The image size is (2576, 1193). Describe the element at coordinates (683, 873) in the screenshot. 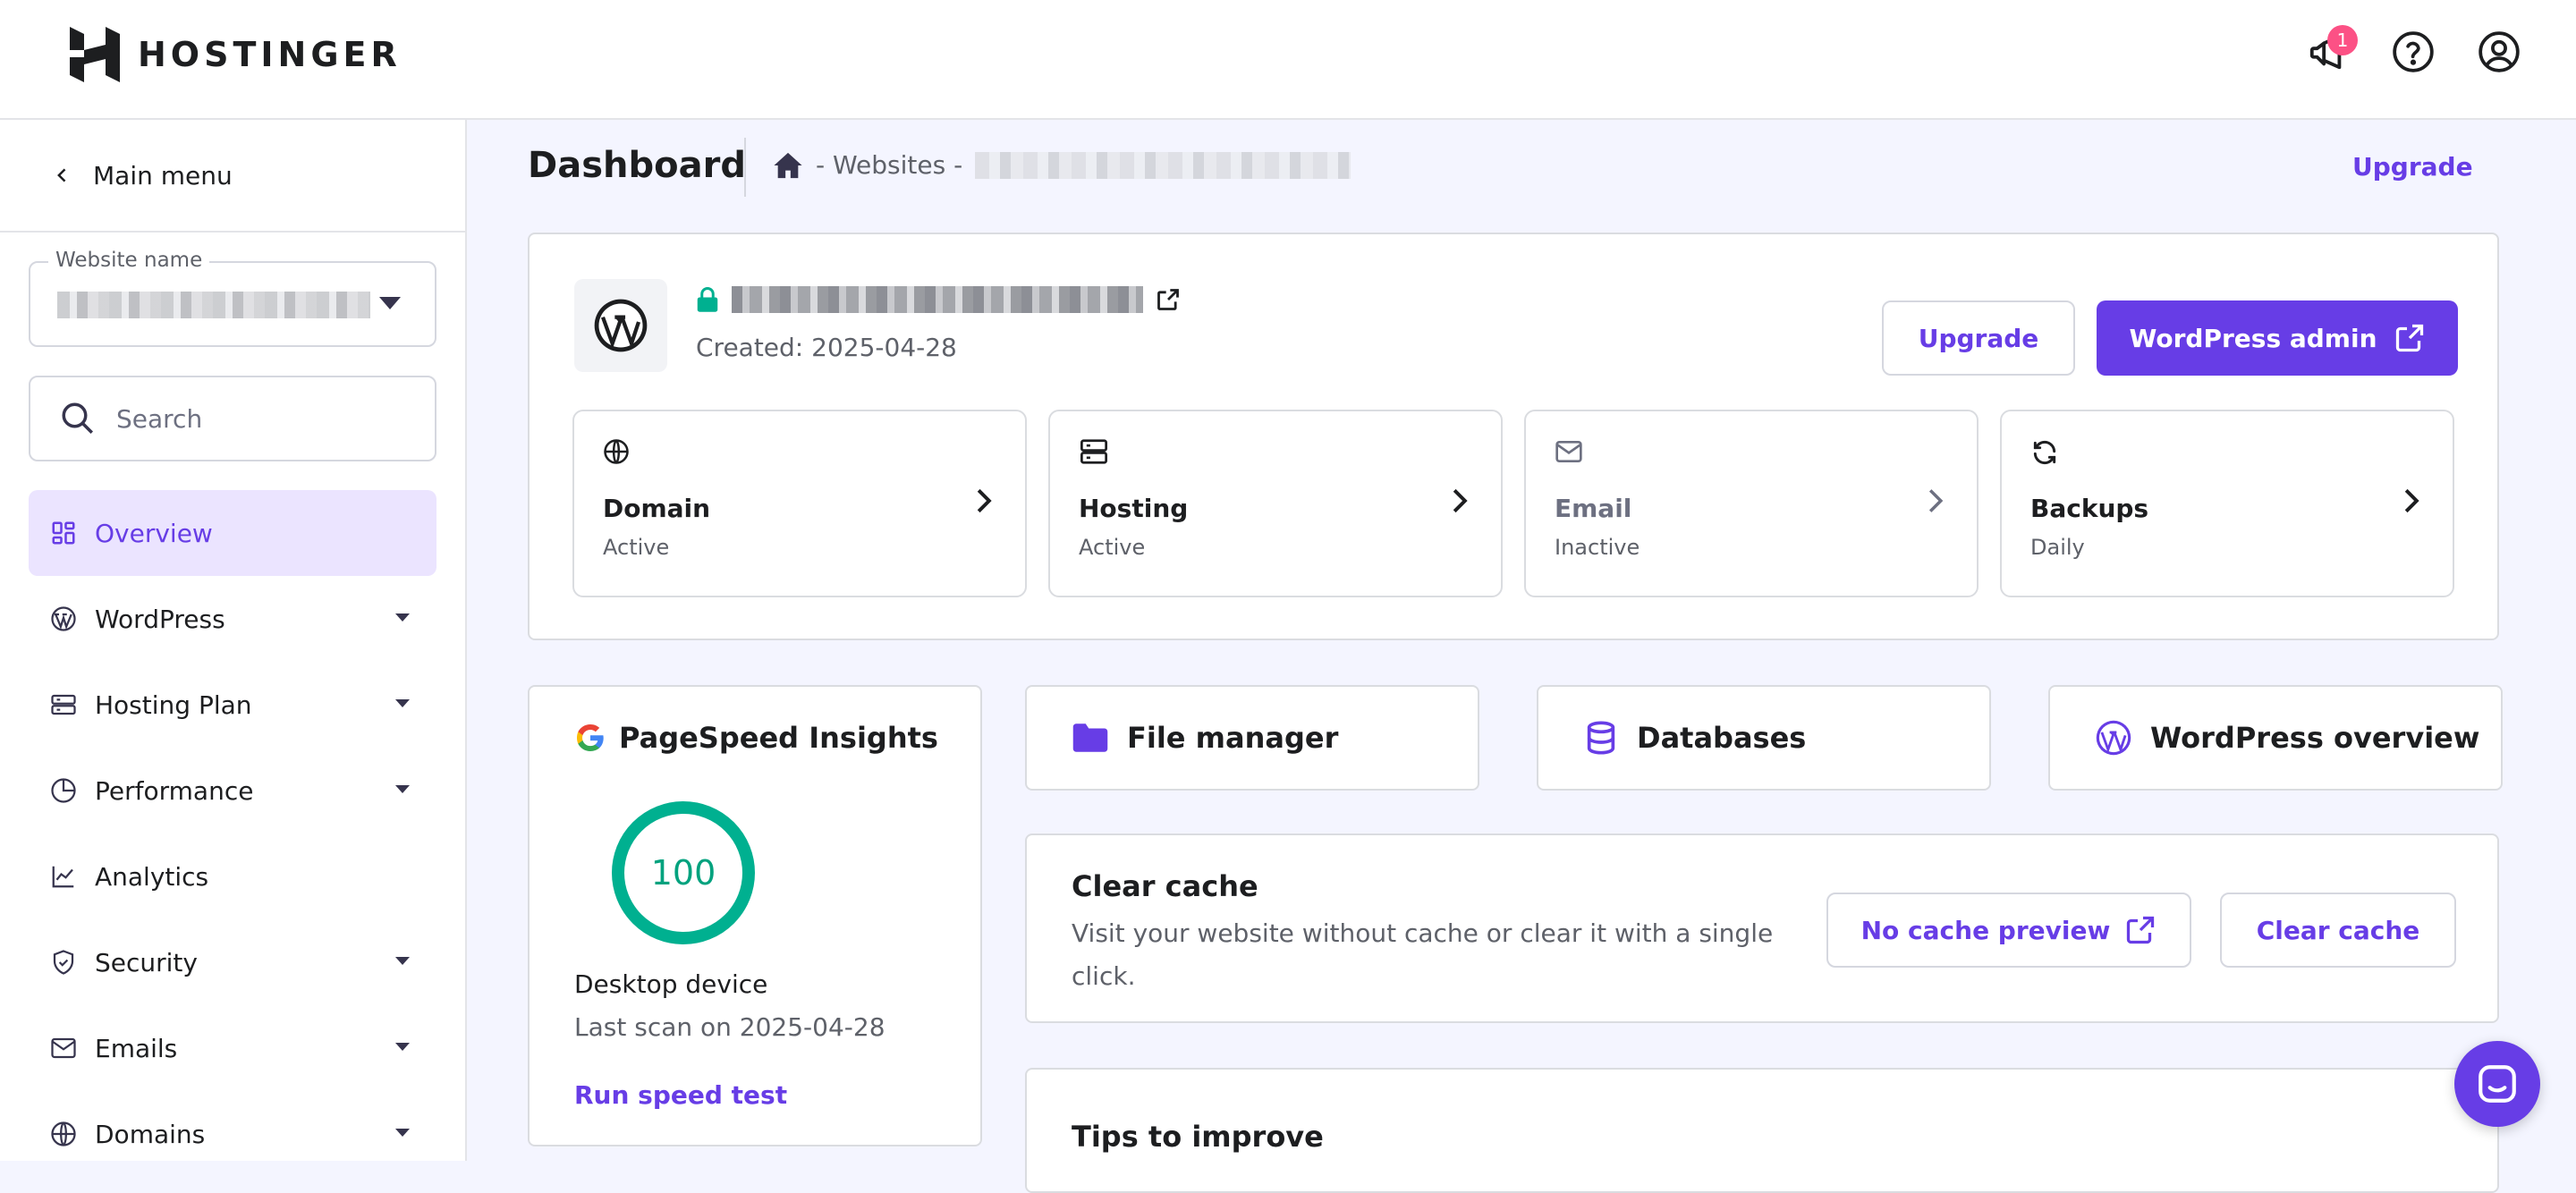

I see `pagespeed-score: 100` at that location.